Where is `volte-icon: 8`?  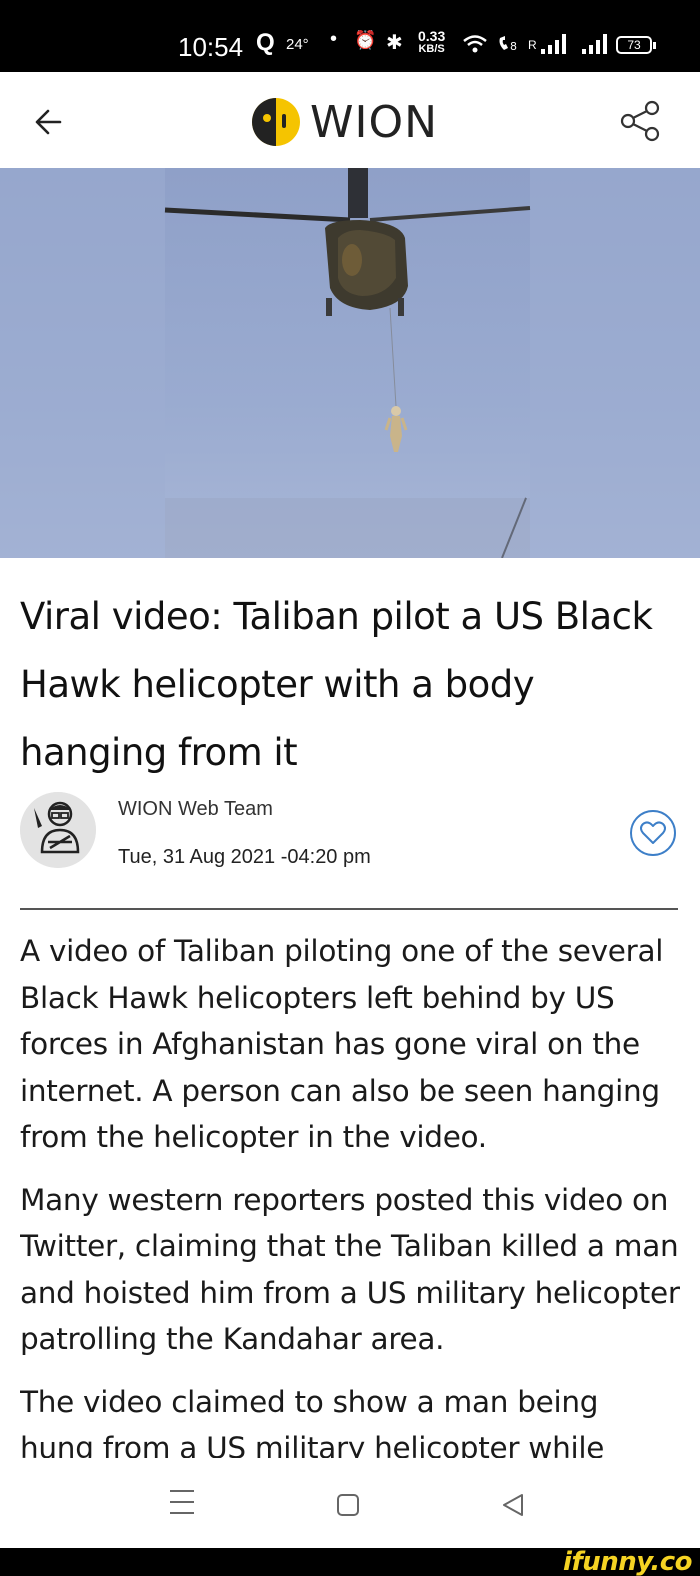 volte-icon: 8 is located at coordinates (508, 44).